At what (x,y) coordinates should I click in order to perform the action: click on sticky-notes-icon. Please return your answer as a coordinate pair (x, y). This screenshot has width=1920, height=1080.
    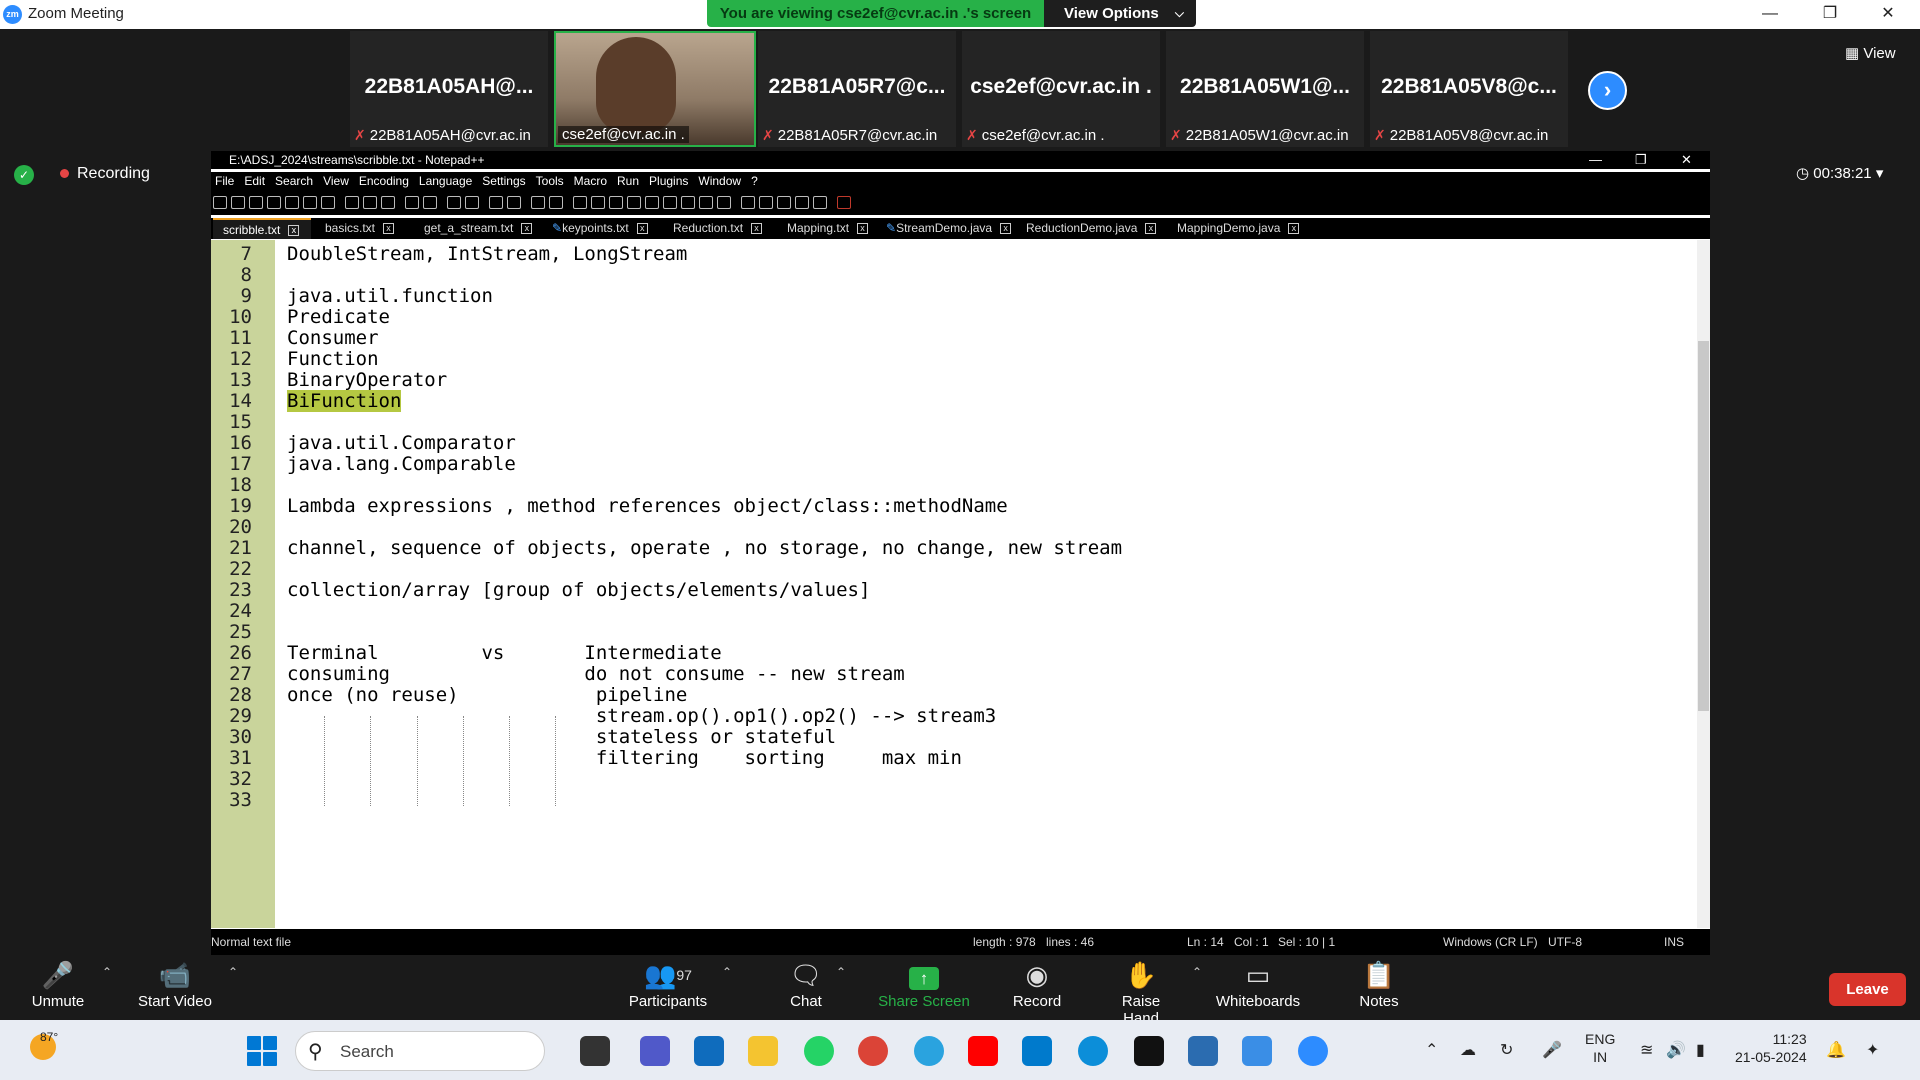
    Looking at the image, I should click on (1149, 1051).